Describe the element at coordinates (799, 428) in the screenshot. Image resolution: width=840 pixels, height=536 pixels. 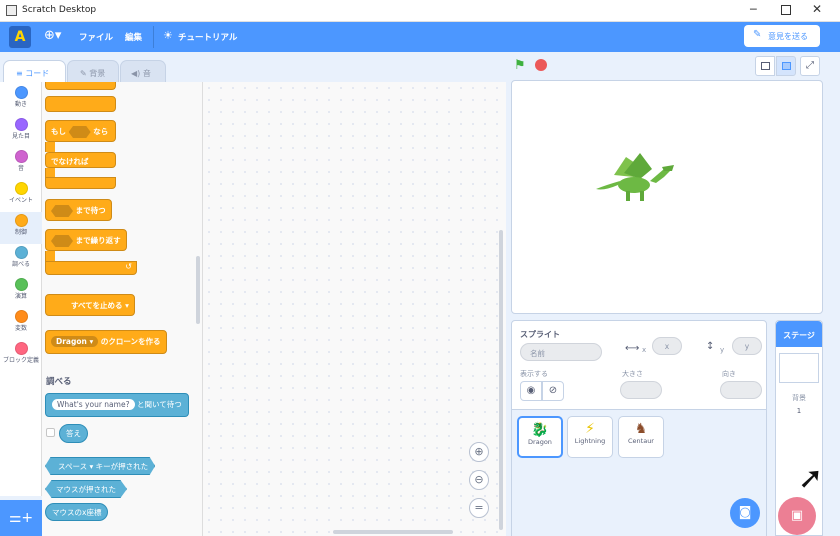
I see `stage-selector: ステージ 背景 1 ▣ ➚` at that location.